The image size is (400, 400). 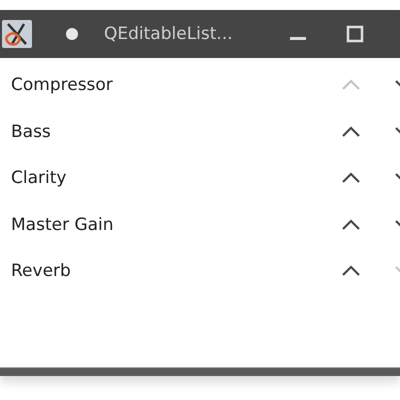 I want to click on app-icon, so click(x=17, y=34).